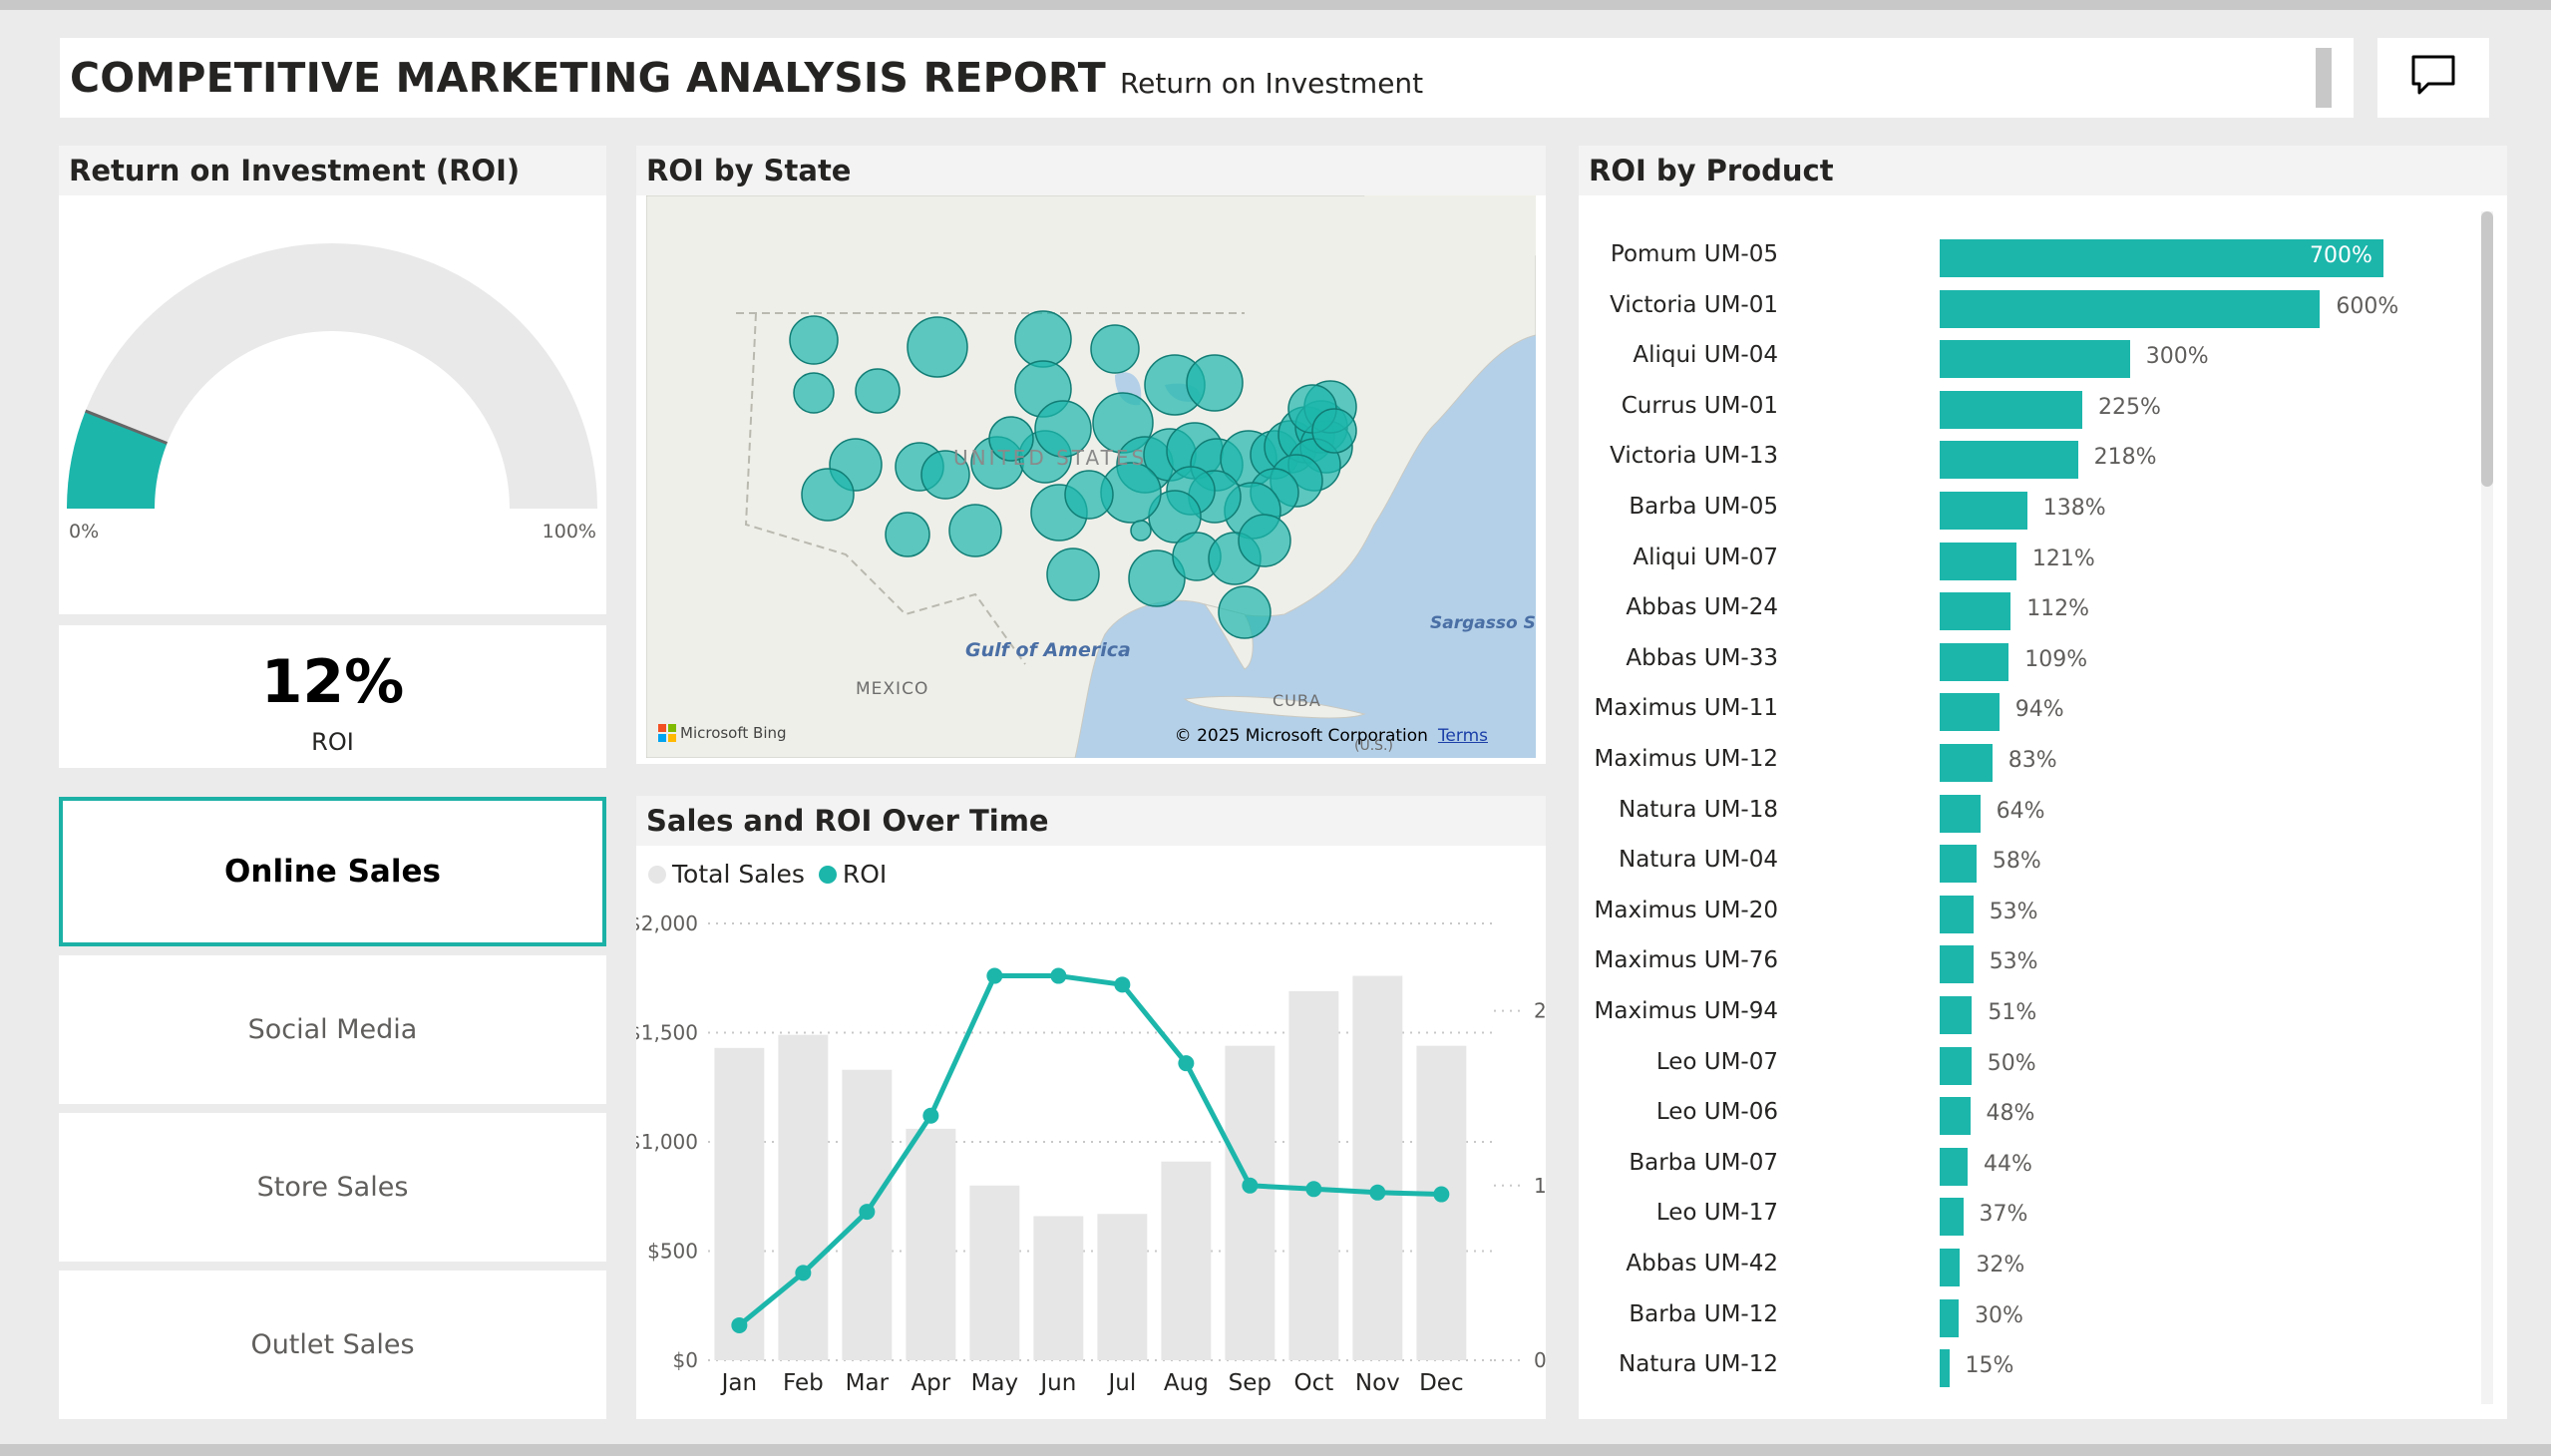 The height and width of the screenshot is (1456, 2551). I want to click on product-row: Barba UM-07 44%, so click(2028, 1165).